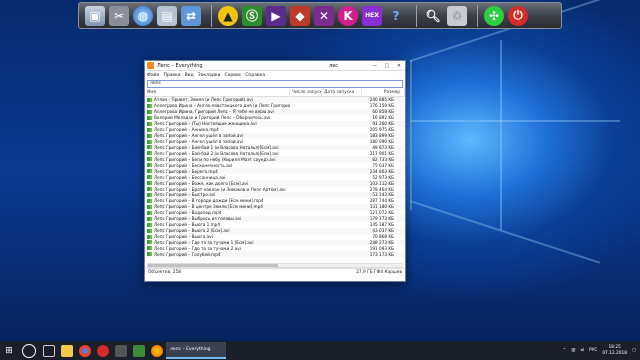 This screenshot has width=640, height=360. Describe the element at coordinates (153, 75) in the screenshot. I see `menu-file: Файл` at that location.